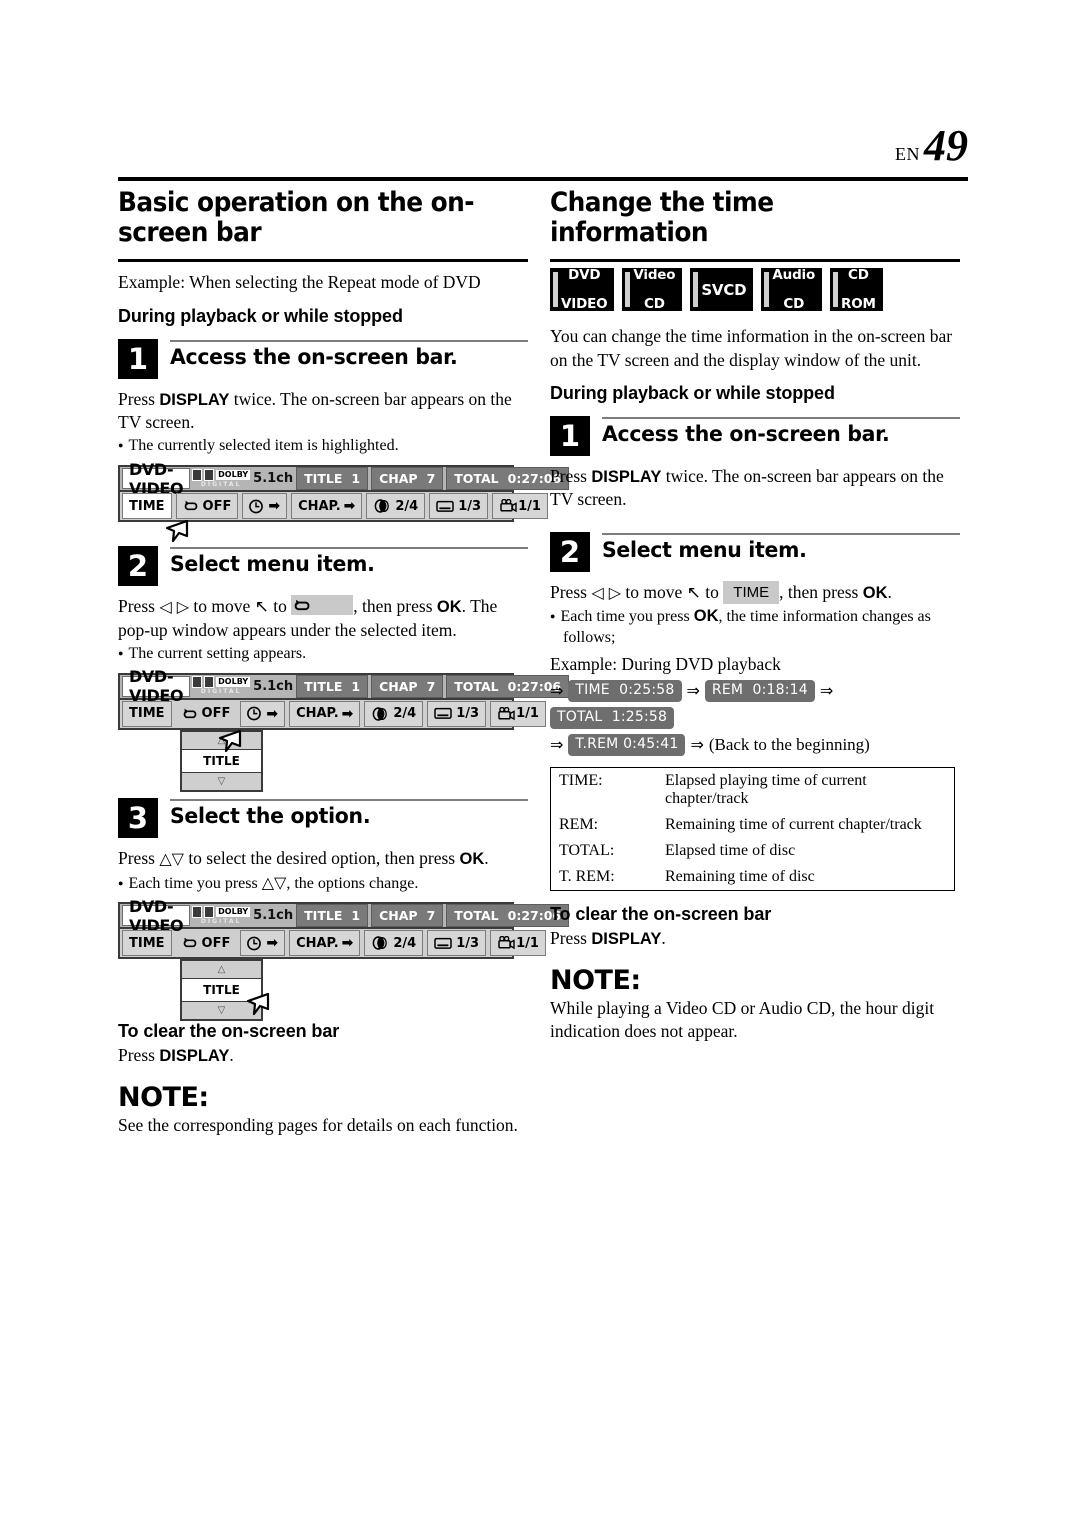 The image size is (1080, 1528). I want to click on osb-audio-value: 2/4, so click(405, 714).